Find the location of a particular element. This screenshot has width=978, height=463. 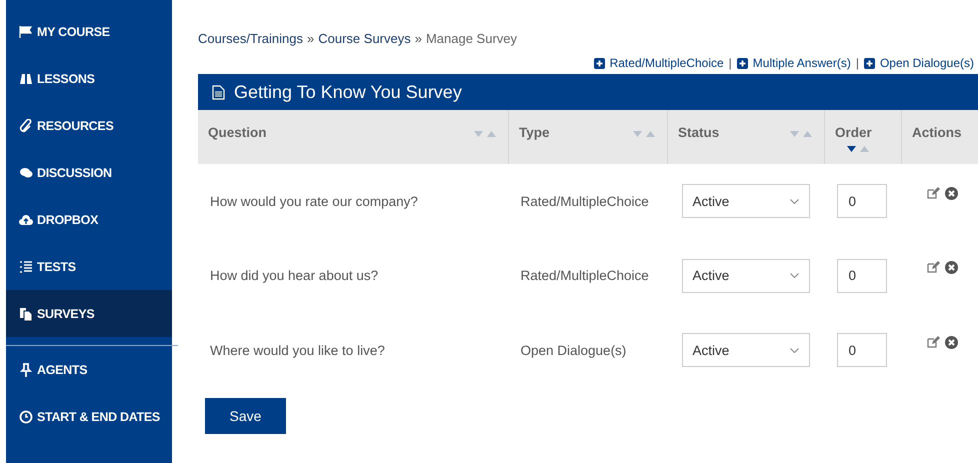

documents-icon is located at coordinates (26, 313).